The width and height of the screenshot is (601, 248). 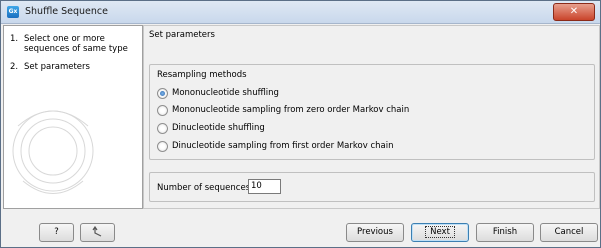 What do you see at coordinates (14, 39) in the screenshot?
I see `step-number: 1.` at bounding box center [14, 39].